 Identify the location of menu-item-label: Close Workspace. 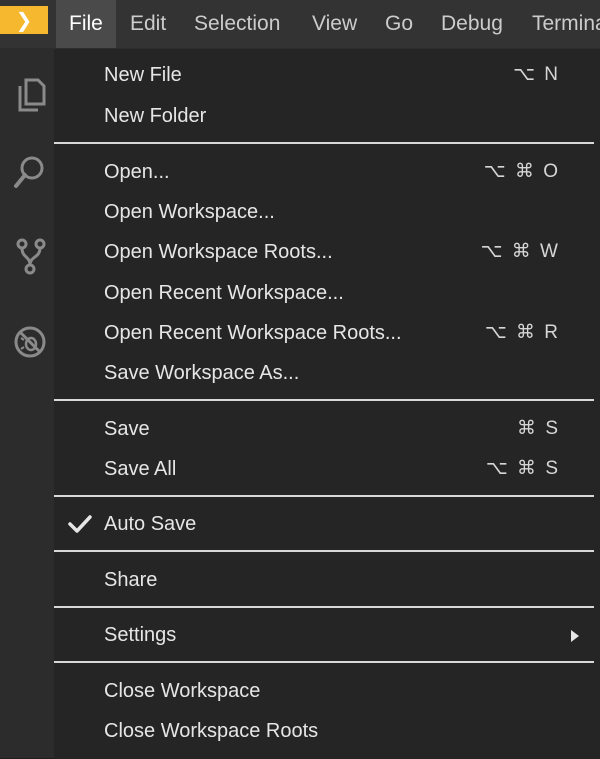
(182, 691).